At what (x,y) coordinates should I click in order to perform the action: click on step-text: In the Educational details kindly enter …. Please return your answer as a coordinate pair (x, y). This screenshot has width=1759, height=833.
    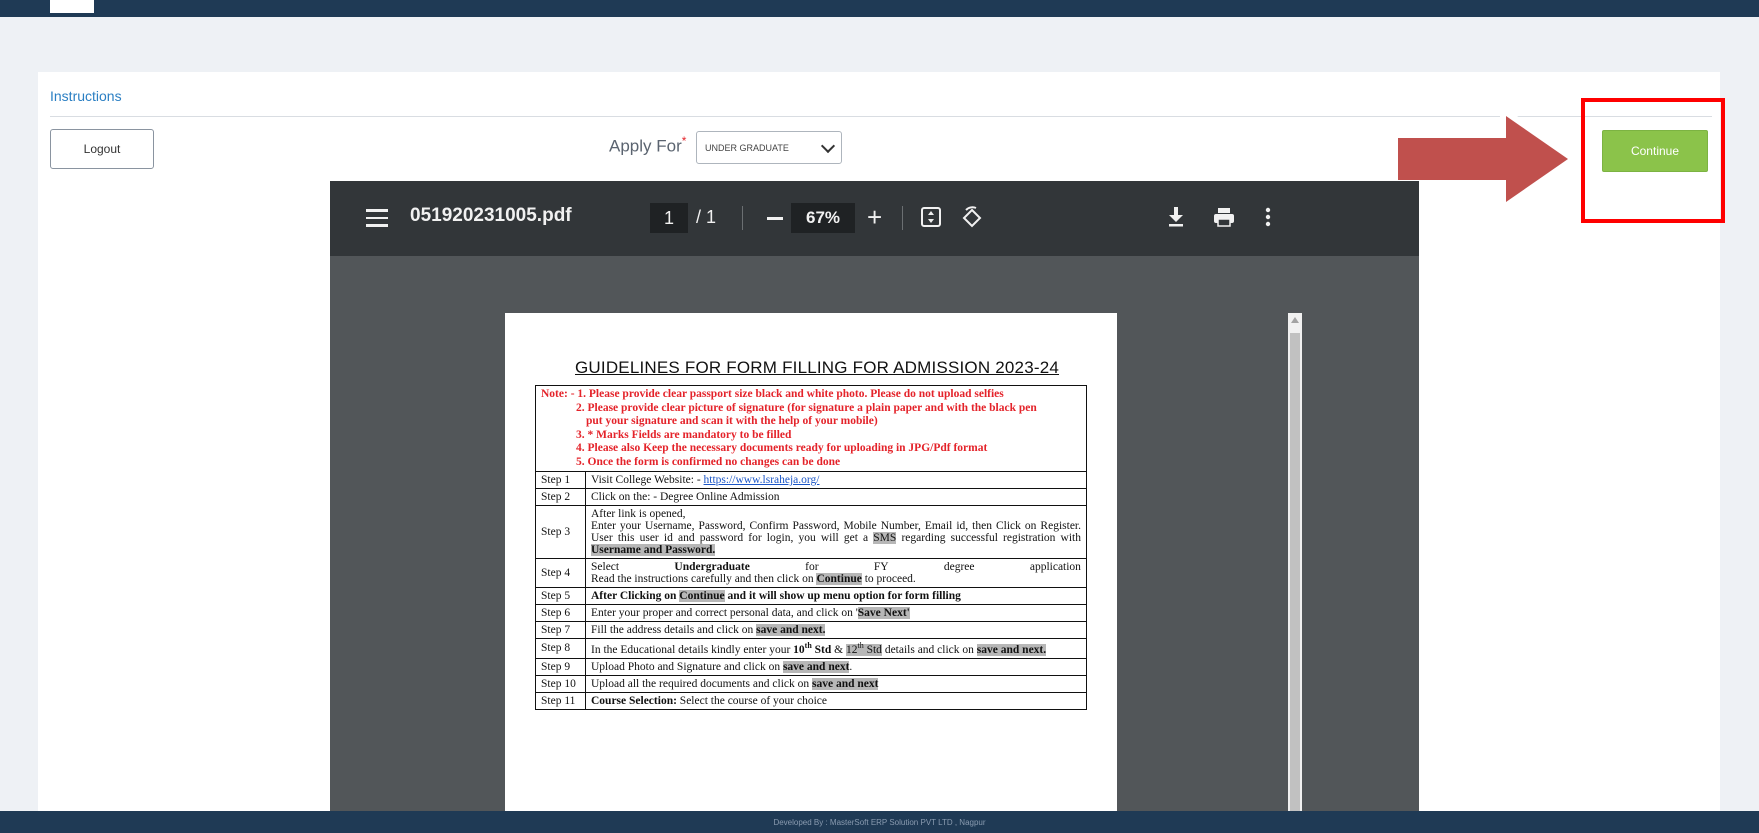
    Looking at the image, I should click on (836, 648).